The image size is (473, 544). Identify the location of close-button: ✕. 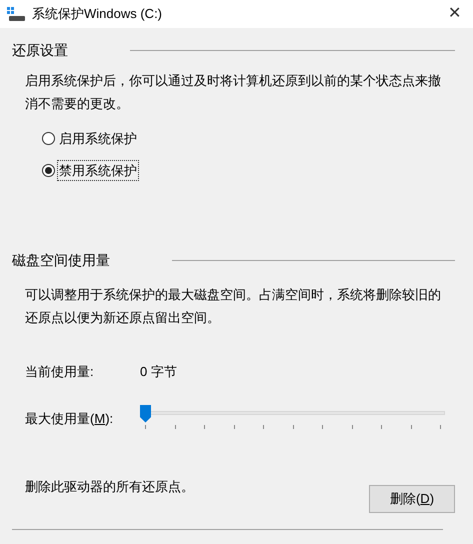
(454, 14).